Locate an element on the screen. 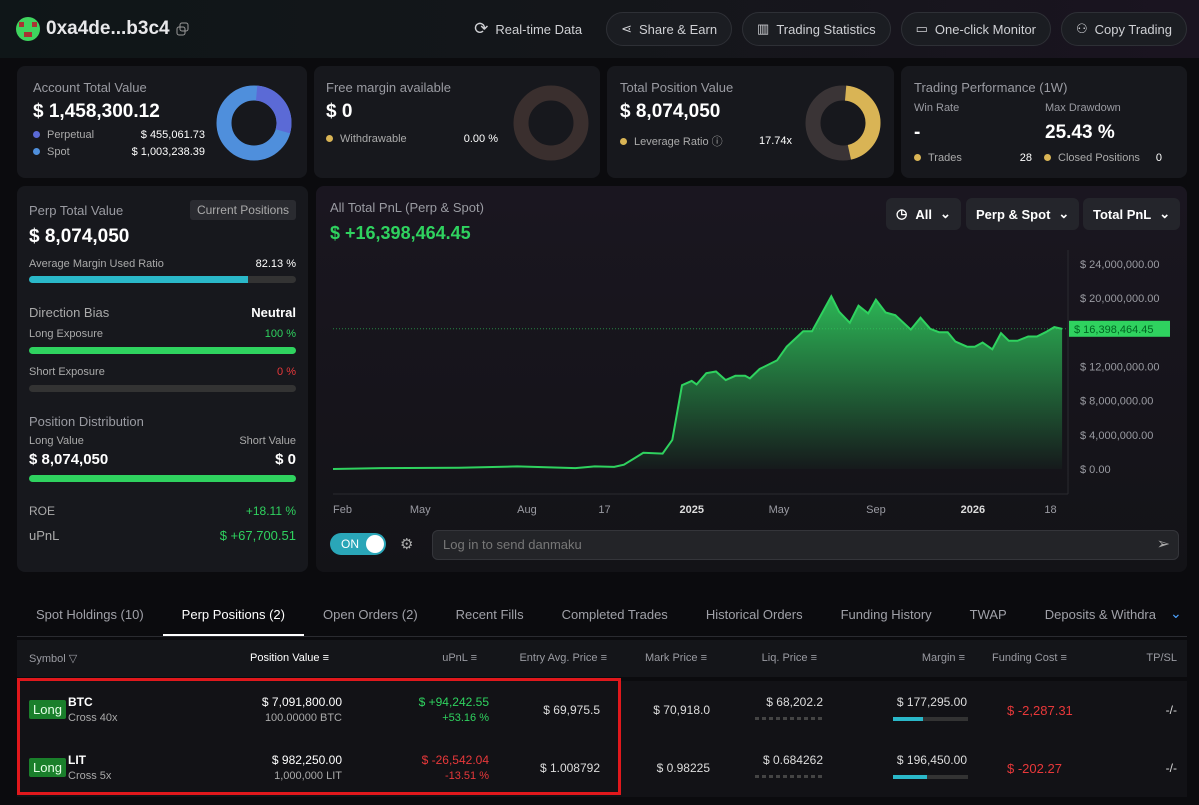 Image resolution: width=1199 pixels, height=805 pixels. wallet-address: 0xa4de...b3c4 is located at coordinates (103, 29).